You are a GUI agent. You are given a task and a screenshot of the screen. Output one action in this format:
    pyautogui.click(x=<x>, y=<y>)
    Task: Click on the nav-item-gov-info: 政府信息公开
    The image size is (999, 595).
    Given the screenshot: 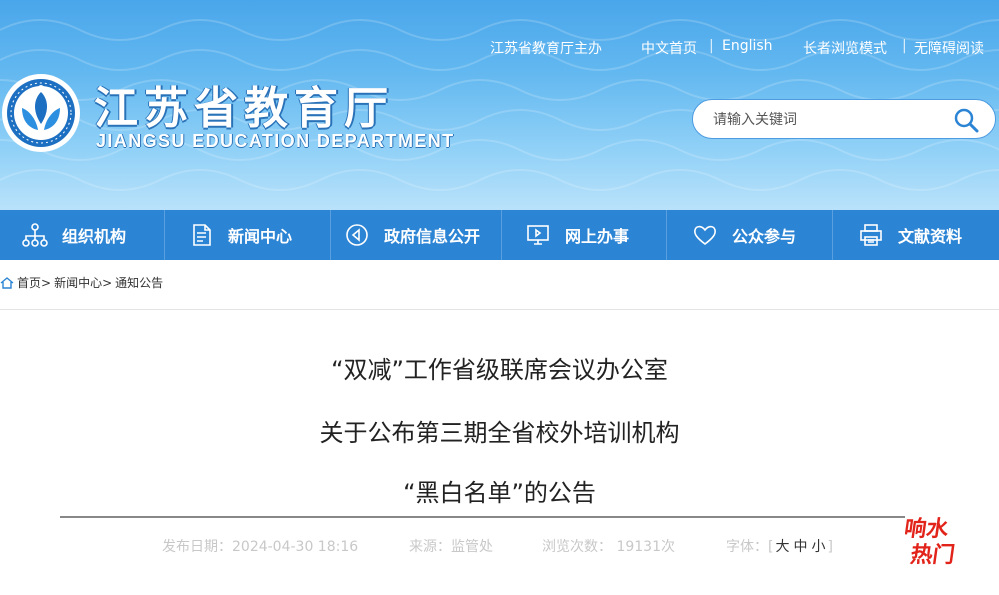 What is the action you would take?
    pyautogui.click(x=412, y=235)
    